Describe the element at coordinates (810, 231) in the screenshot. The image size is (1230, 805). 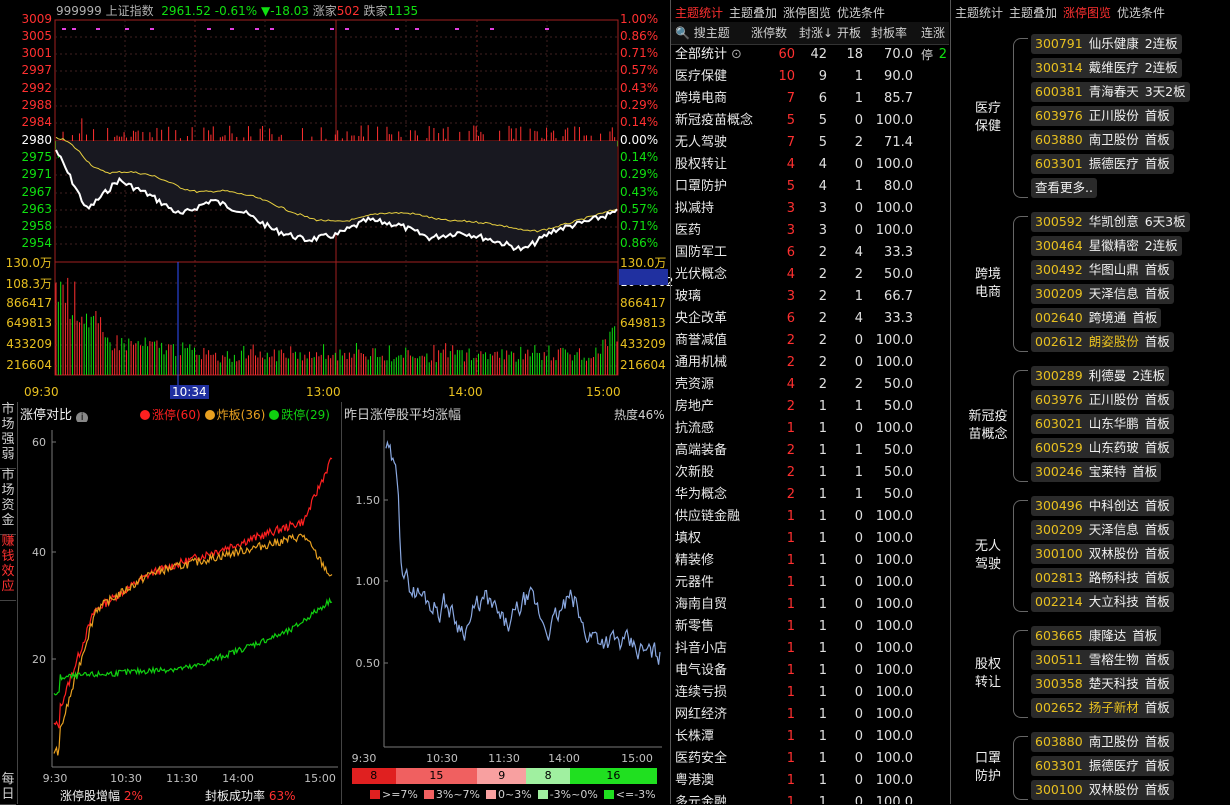
I see `table-row: 医药 3 3 0 100.0` at that location.